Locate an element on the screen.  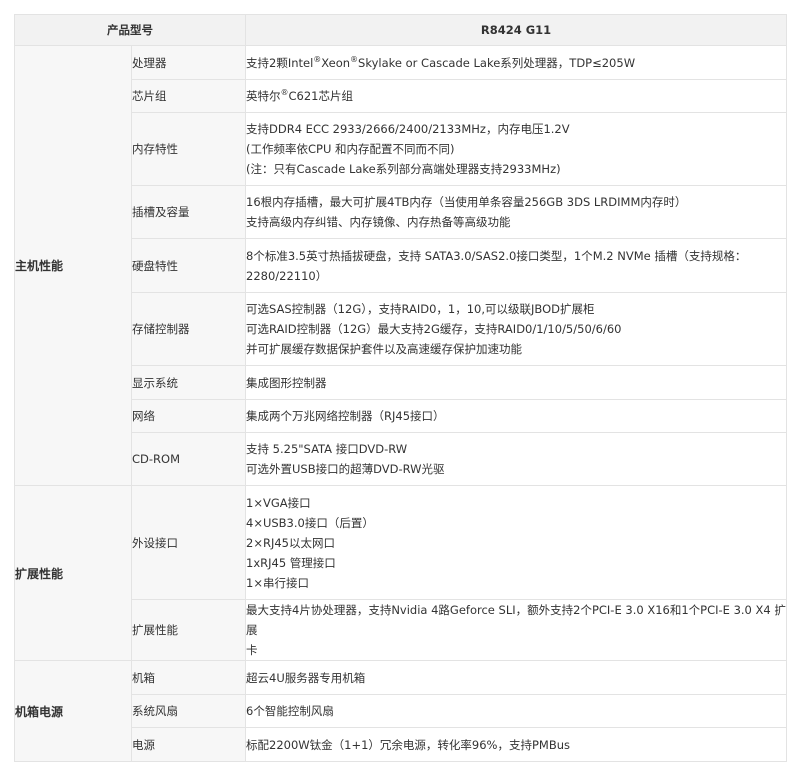
spec-line: 集成图形控制器 is located at coordinates (286, 382).